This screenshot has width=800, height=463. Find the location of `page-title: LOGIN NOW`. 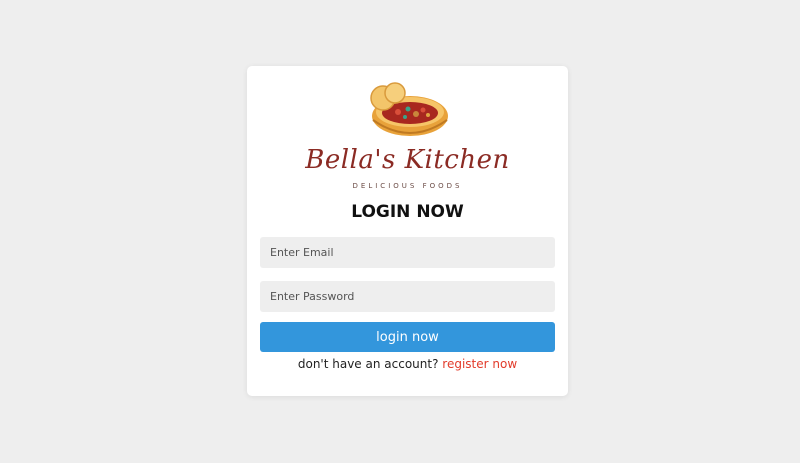

page-title: LOGIN NOW is located at coordinates (407, 212).